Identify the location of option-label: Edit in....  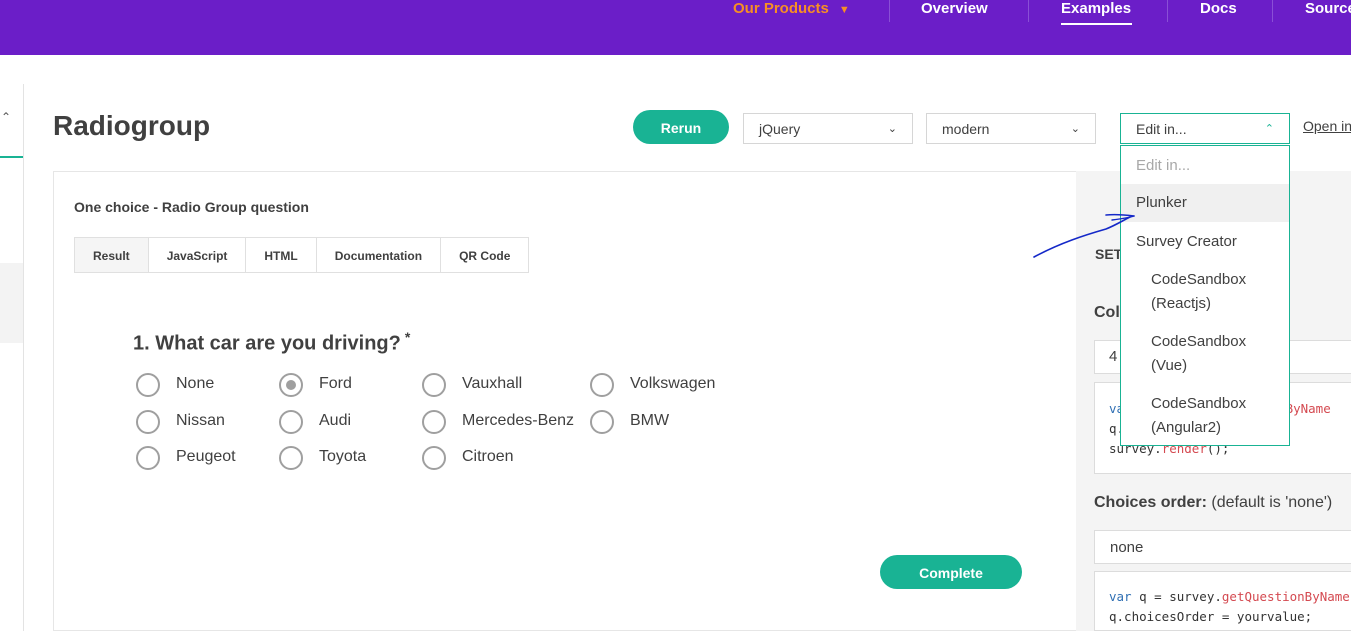
(1163, 165).